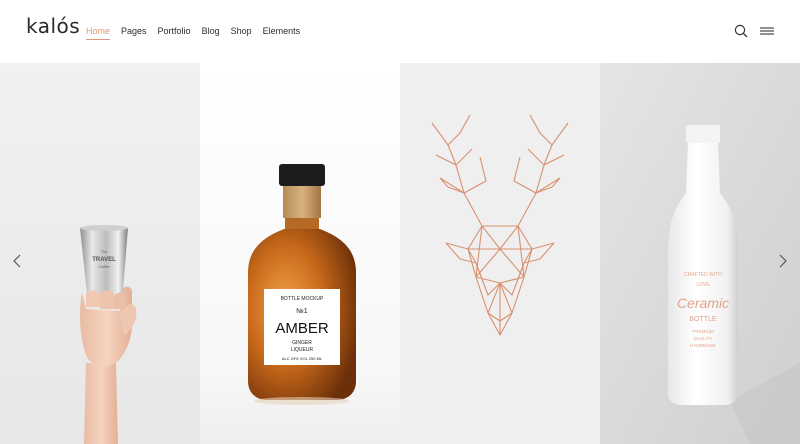  I want to click on chevron-left-icon, so click(17, 261).